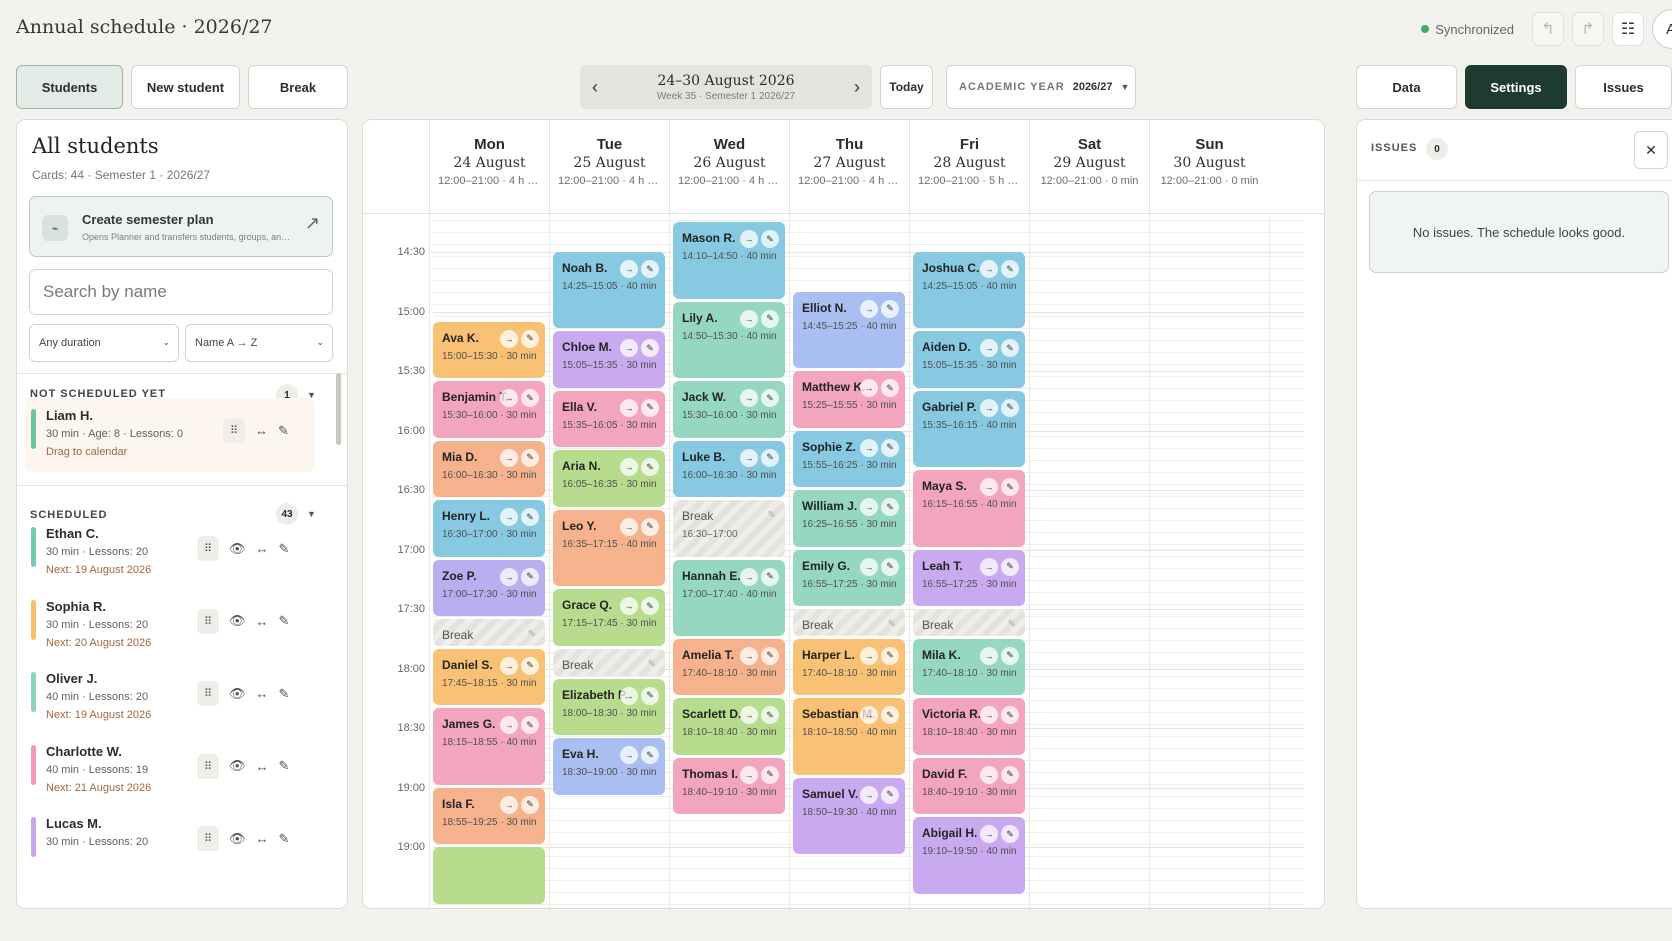  What do you see at coordinates (185, 87) in the screenshot?
I see `new-student-button: New student` at bounding box center [185, 87].